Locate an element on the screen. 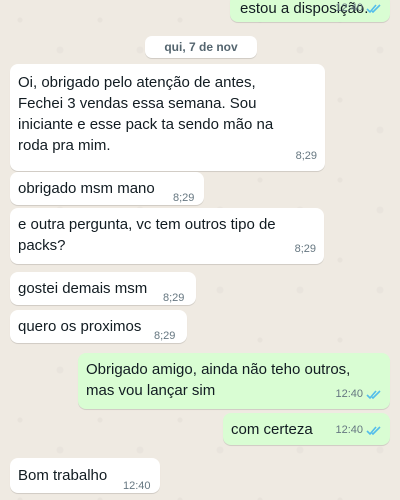  message-bubble-outgoing: com certeza 12:40 is located at coordinates (306, 429).